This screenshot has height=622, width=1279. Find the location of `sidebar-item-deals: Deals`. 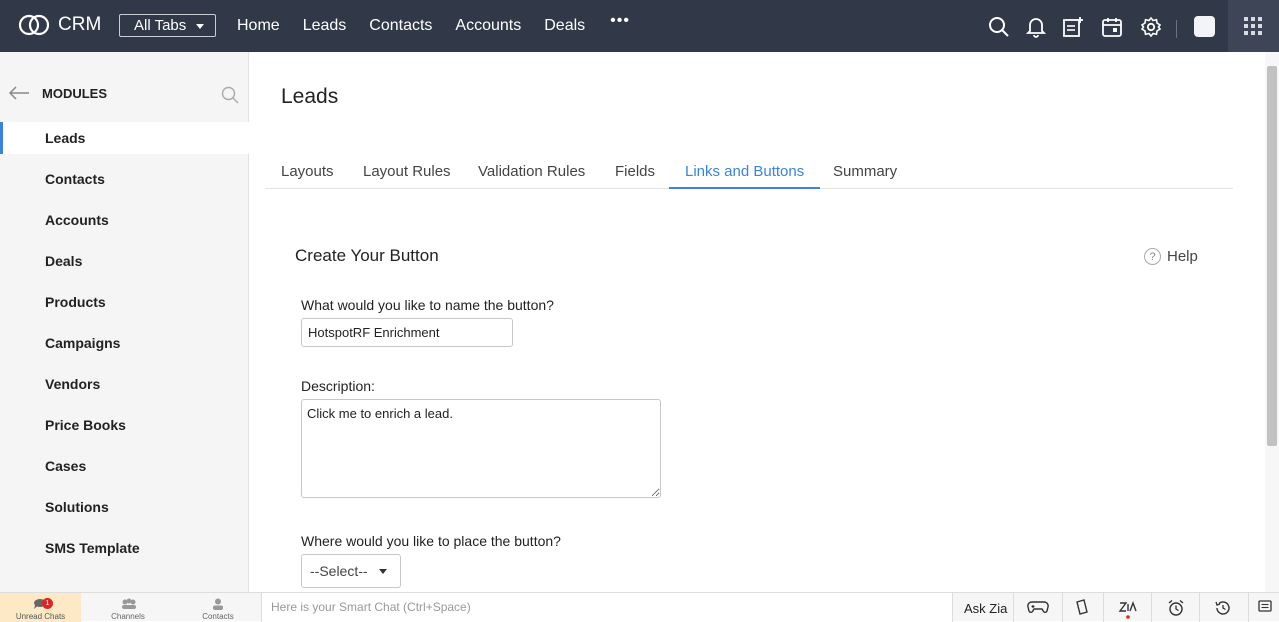

sidebar-item-deals: Deals is located at coordinates (124, 261).